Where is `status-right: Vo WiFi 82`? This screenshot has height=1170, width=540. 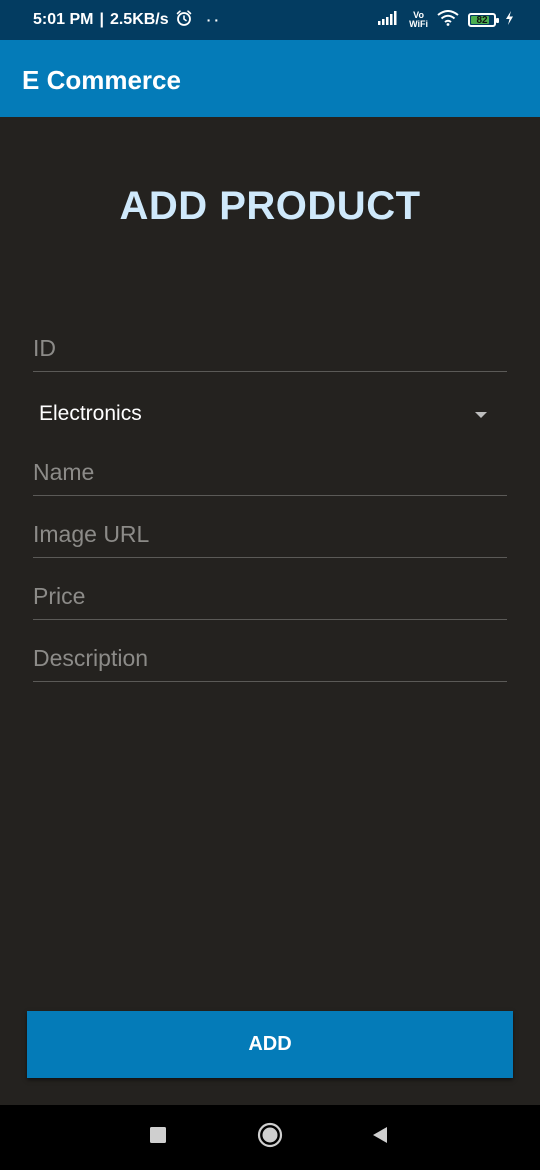 status-right: Vo WiFi 82 is located at coordinates (446, 20).